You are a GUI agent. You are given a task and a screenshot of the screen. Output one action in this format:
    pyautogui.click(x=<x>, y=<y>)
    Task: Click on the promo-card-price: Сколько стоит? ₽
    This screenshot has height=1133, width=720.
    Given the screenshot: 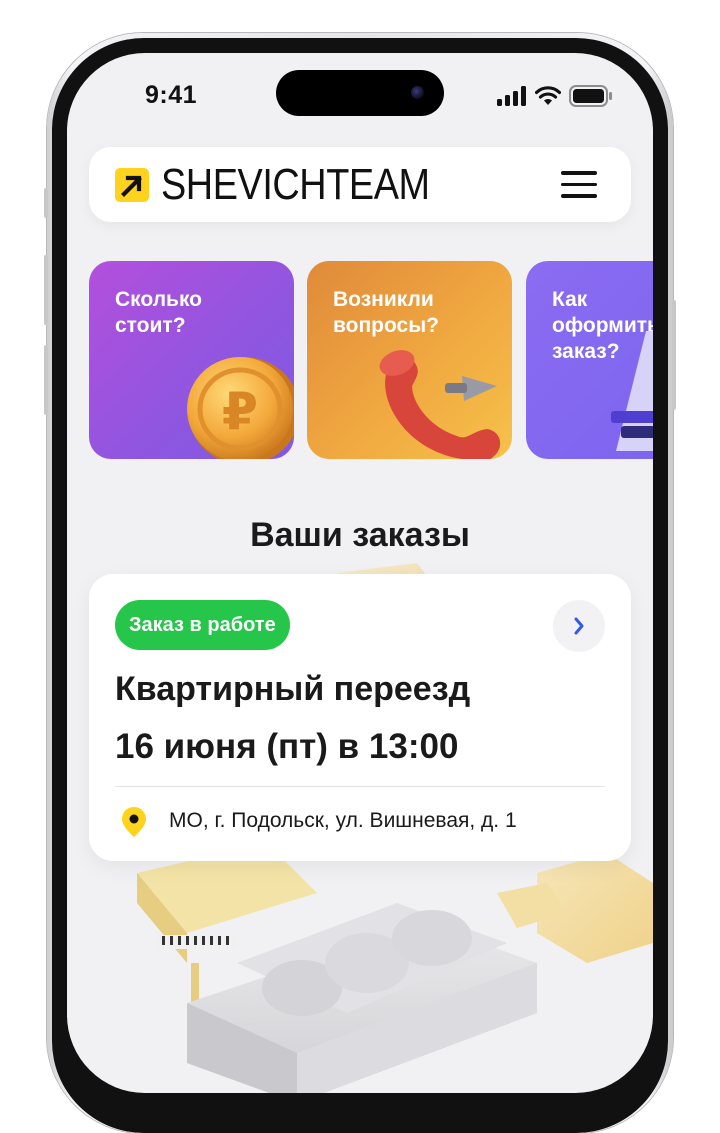 What is the action you would take?
    pyautogui.click(x=191, y=360)
    